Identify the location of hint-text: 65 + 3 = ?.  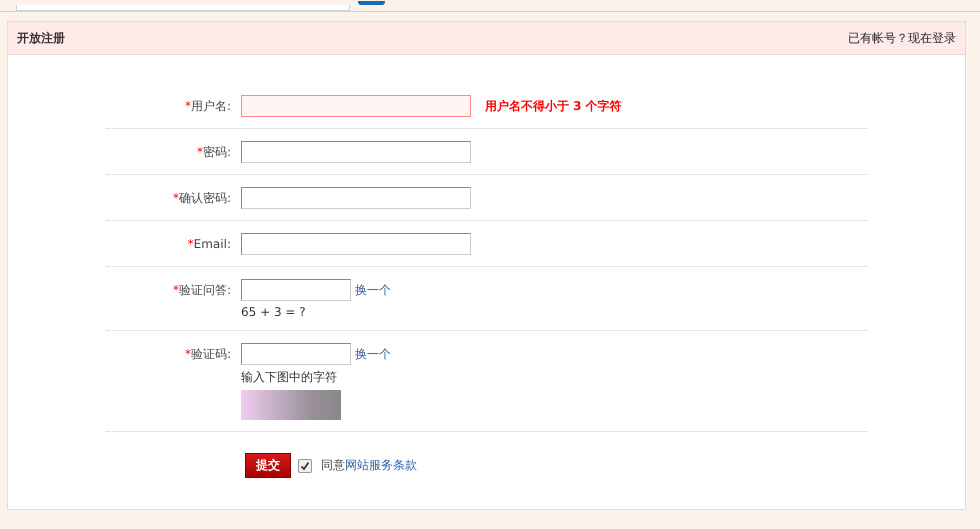
(274, 312).